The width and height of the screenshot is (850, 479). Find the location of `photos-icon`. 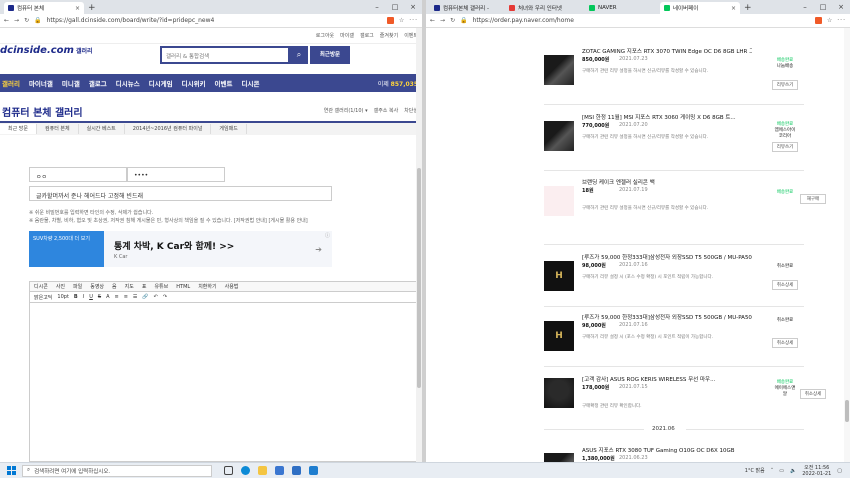

photos-icon is located at coordinates (313, 470).